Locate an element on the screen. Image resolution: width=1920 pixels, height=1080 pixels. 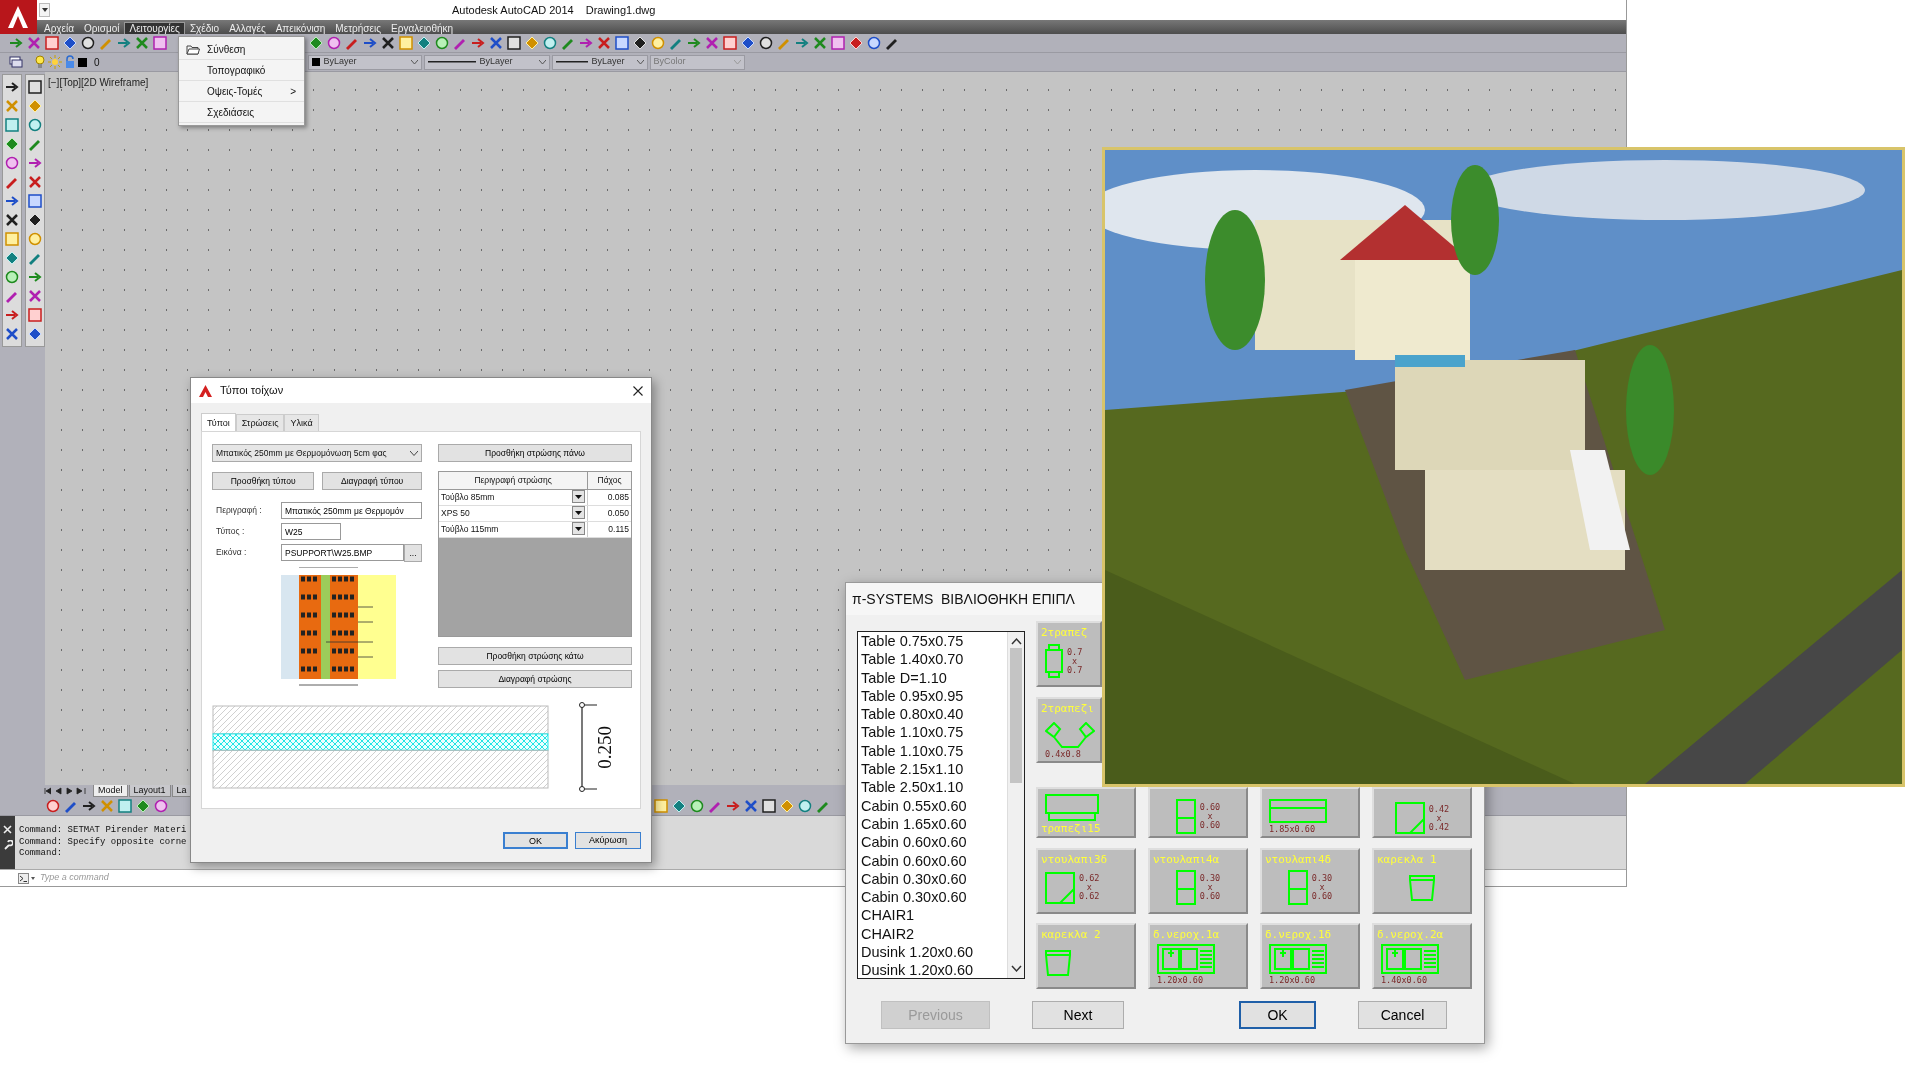
menu-item: Εργαλειοθήκη is located at coordinates (422, 28).